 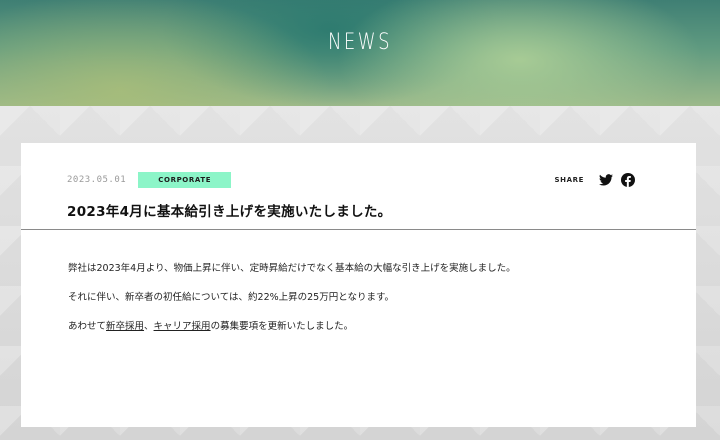 What do you see at coordinates (606, 180) in the screenshot?
I see `twitter-icon` at bounding box center [606, 180].